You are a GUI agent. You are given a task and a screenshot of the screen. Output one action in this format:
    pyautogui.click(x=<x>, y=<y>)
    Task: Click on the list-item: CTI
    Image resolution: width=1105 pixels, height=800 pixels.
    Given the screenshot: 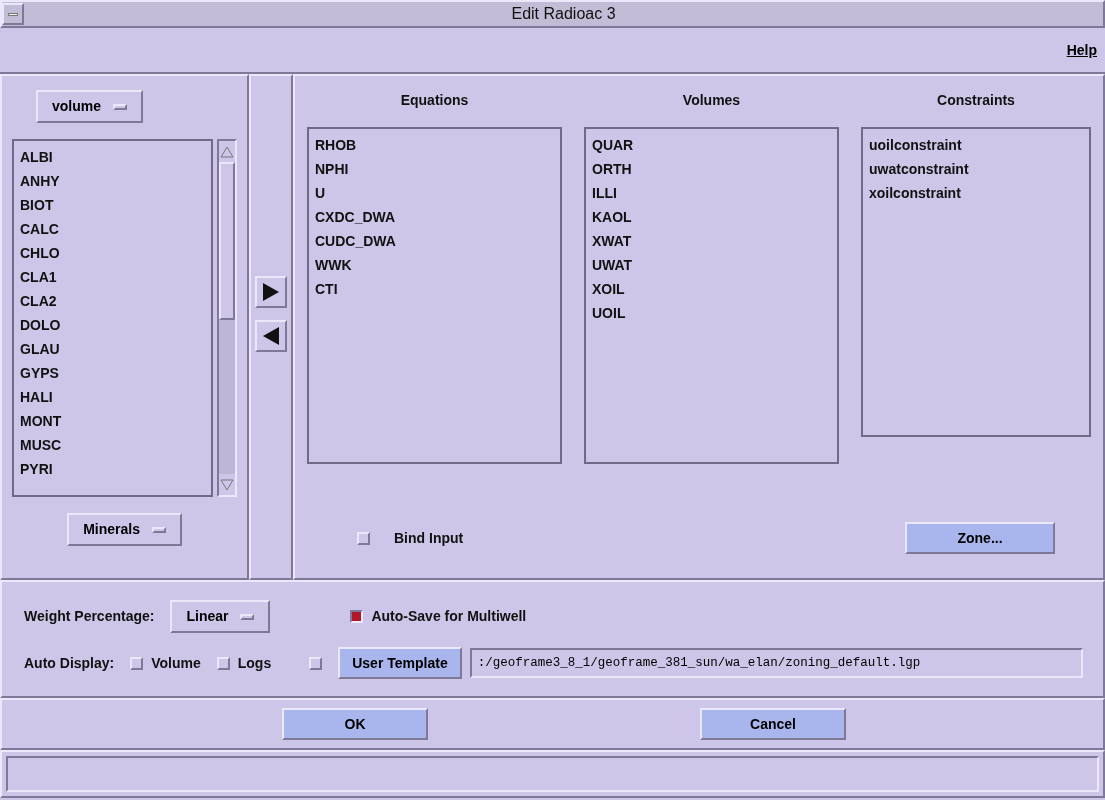 What is the action you would take?
    pyautogui.click(x=434, y=289)
    